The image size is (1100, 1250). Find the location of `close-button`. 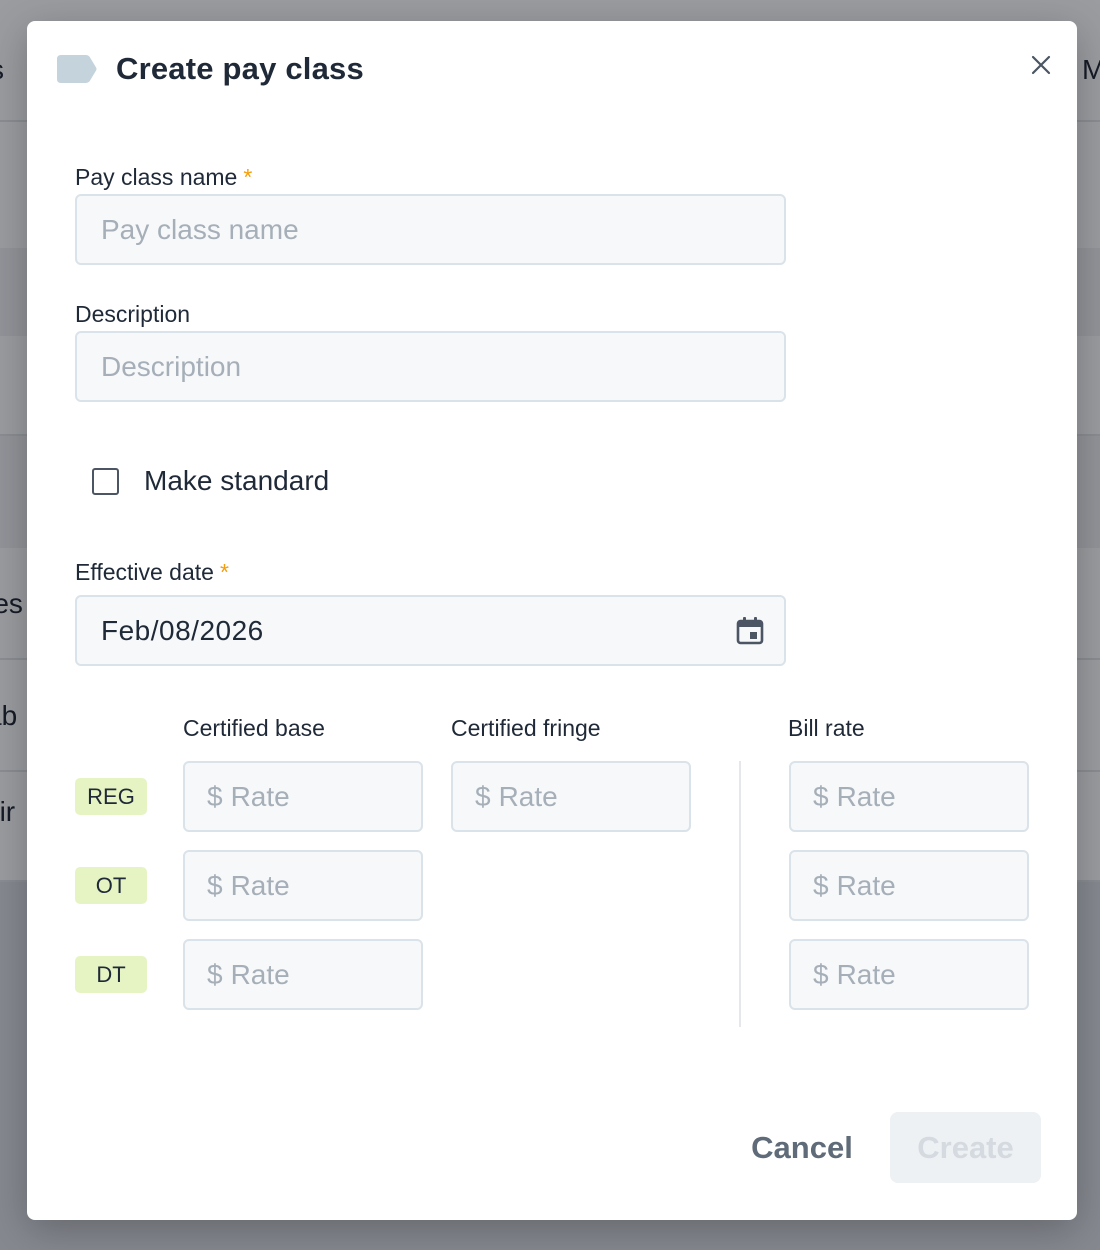

close-button is located at coordinates (1041, 65).